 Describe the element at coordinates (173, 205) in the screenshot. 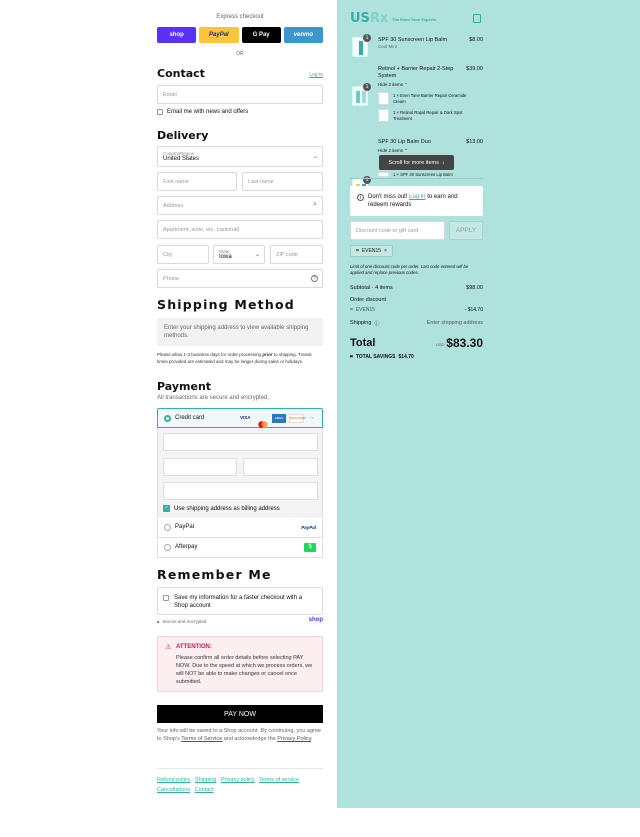

I see `address-placeholder: Address` at that location.